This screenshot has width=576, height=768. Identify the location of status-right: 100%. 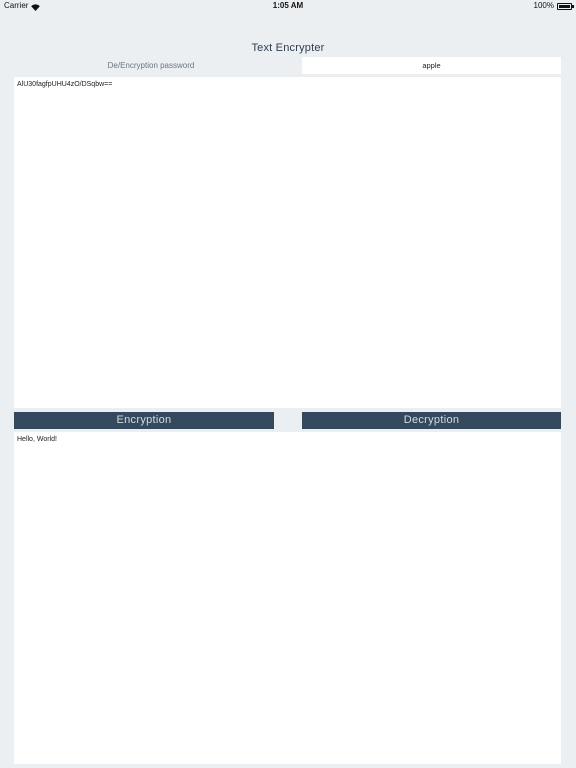
(553, 6).